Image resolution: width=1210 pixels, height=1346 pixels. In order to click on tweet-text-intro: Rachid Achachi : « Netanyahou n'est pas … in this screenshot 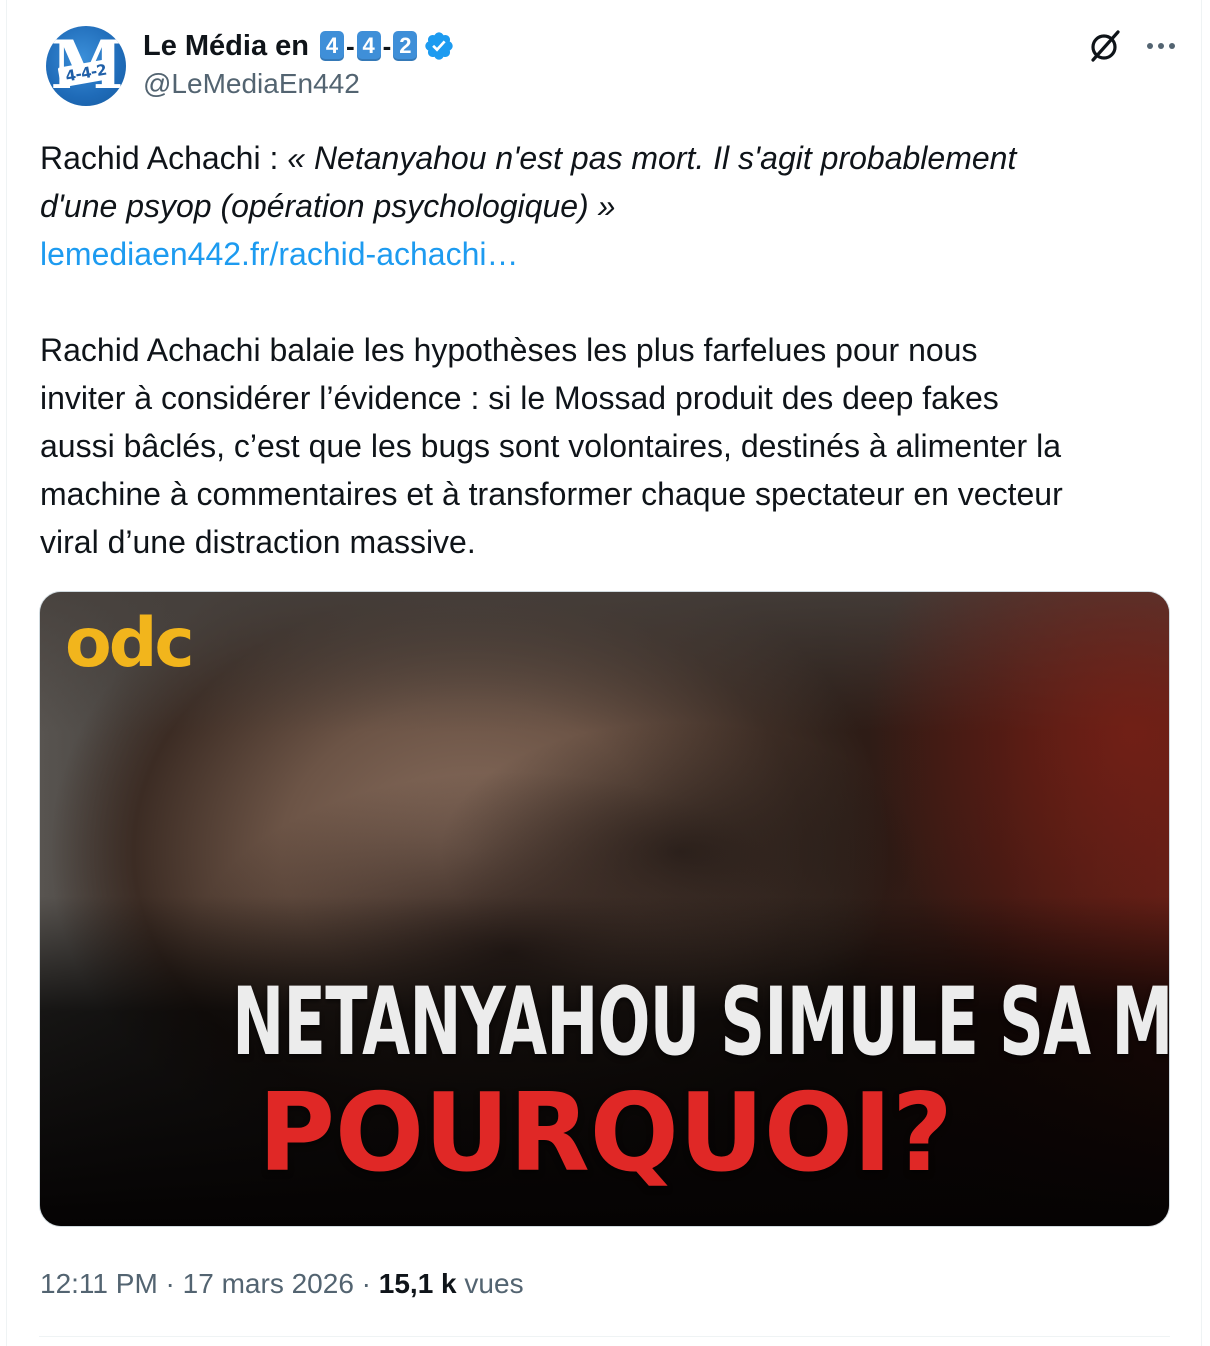, I will do `click(605, 206)`.